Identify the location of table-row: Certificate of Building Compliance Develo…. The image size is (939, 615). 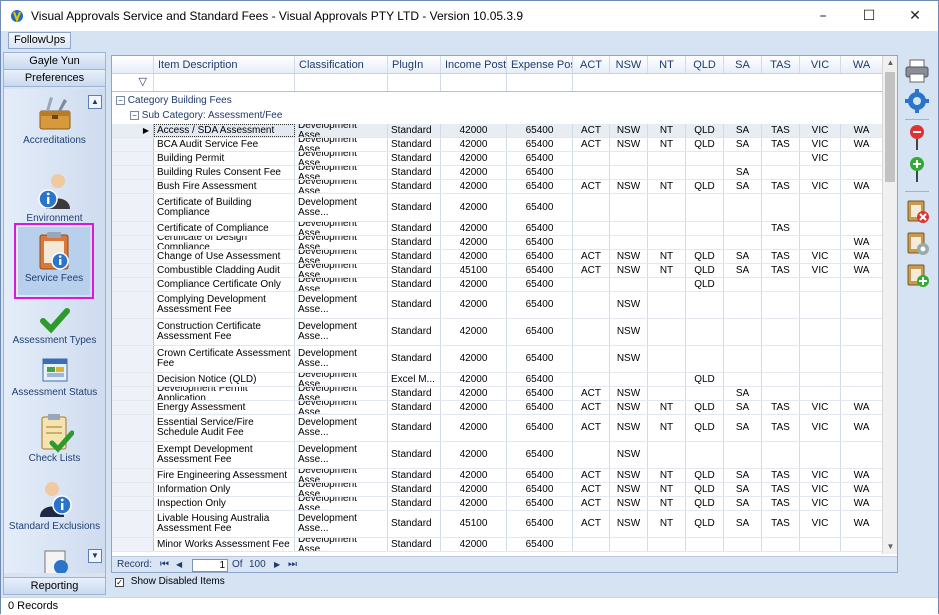
(497, 208).